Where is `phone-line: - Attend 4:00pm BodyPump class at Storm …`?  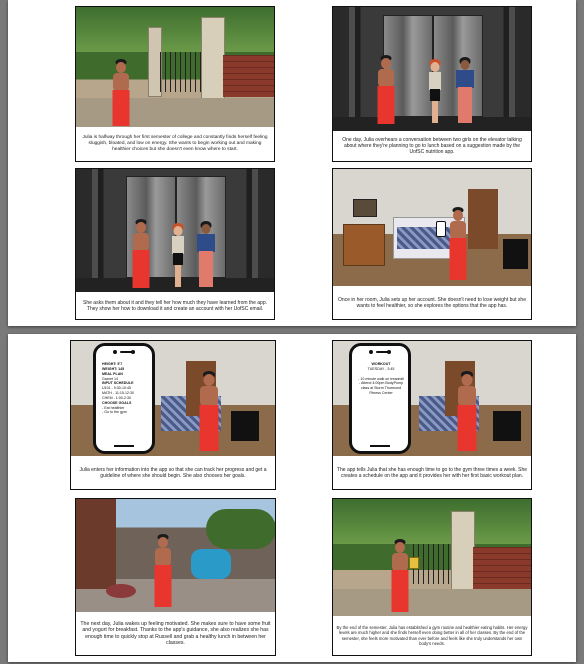 phone-line: - Attend 4:00pm BodyPump class at Storm … is located at coordinates (381, 388).